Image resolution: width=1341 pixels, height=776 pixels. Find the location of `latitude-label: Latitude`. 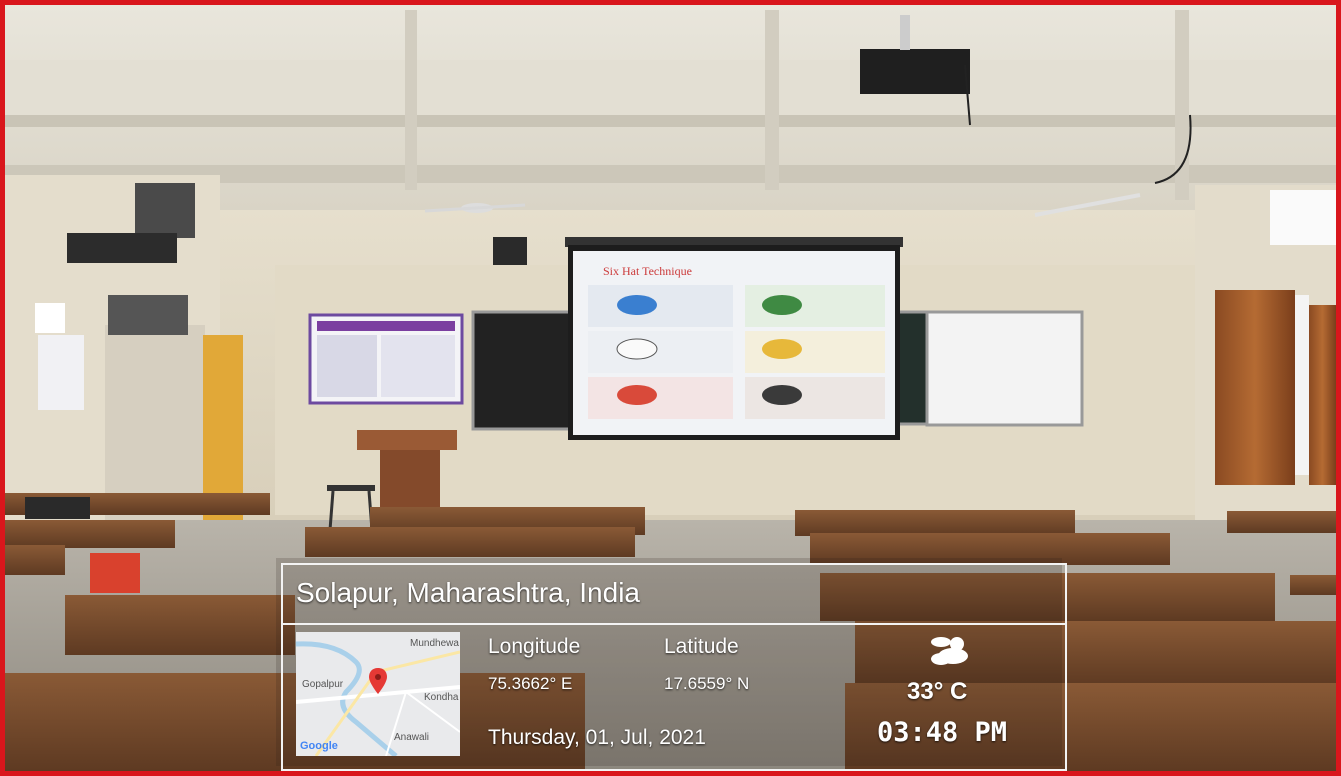

latitude-label: Latitude is located at coordinates (701, 646).